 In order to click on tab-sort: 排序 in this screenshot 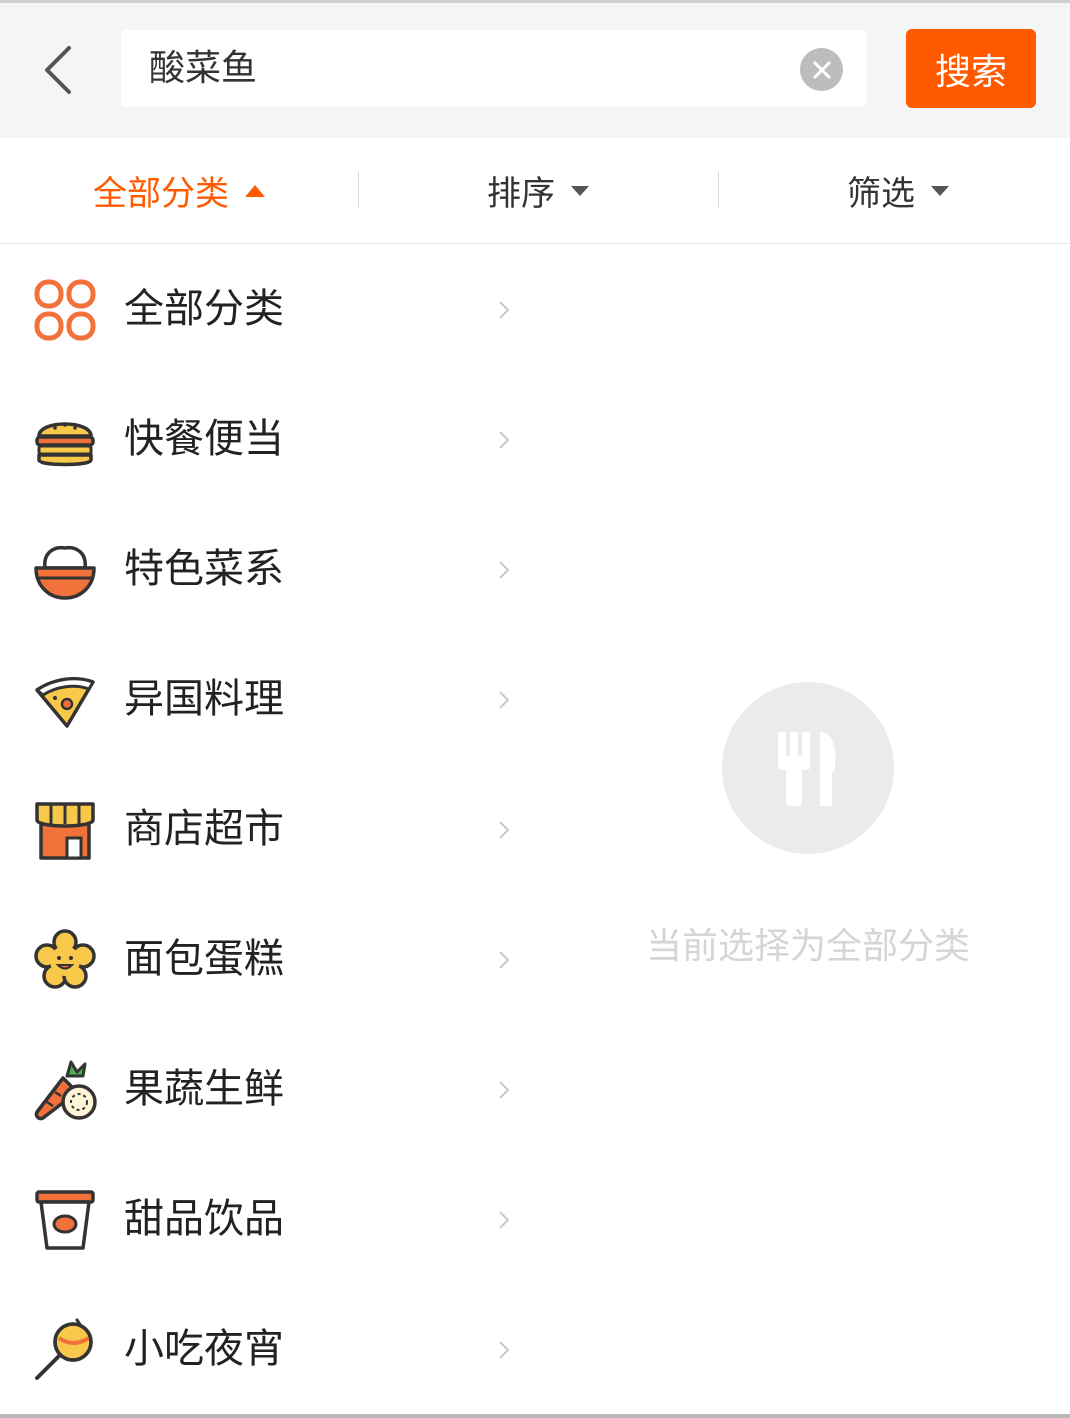, I will do `click(538, 190)`.